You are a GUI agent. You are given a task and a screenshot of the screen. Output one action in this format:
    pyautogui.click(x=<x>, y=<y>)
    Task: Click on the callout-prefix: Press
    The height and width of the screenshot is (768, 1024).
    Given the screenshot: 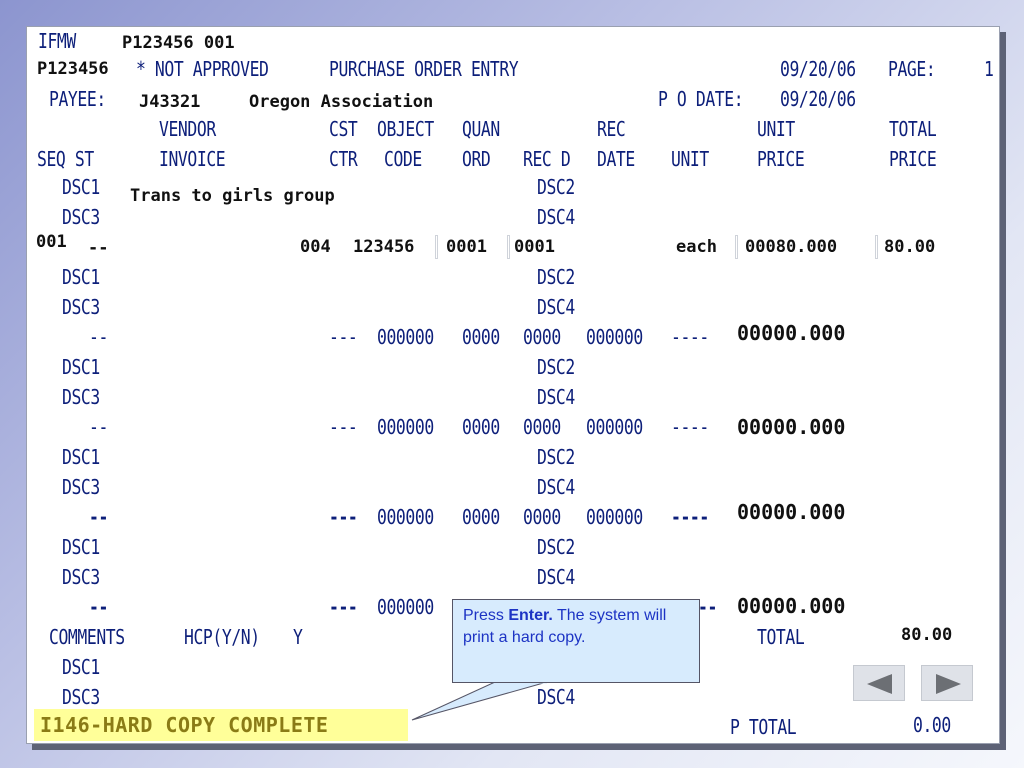 What is the action you would take?
    pyautogui.click(x=486, y=615)
    